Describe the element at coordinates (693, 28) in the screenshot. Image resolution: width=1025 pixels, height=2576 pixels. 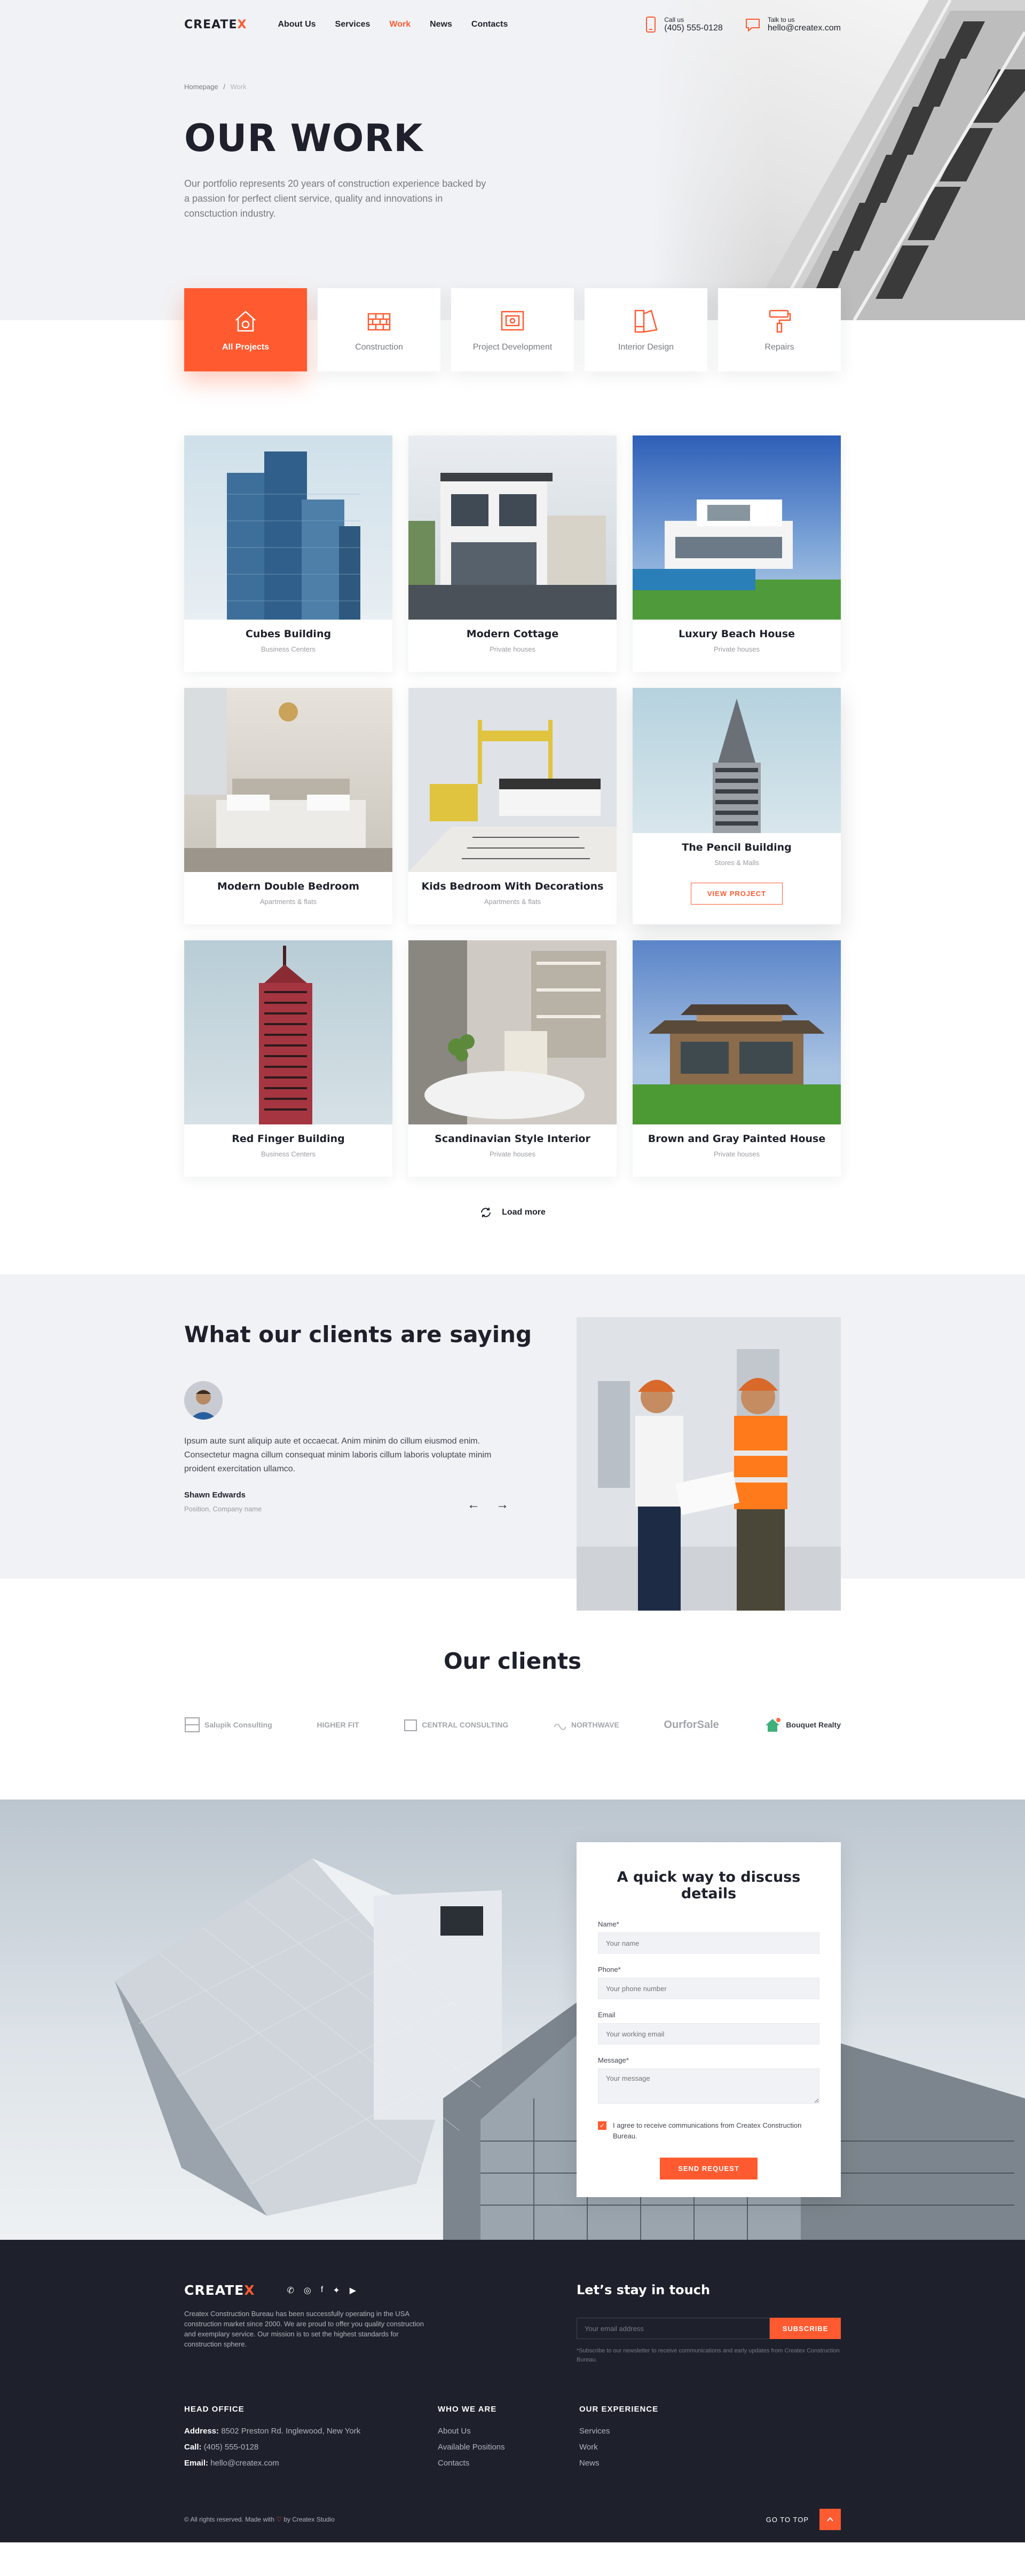
I see `header-phone: (405) 555-0128` at that location.